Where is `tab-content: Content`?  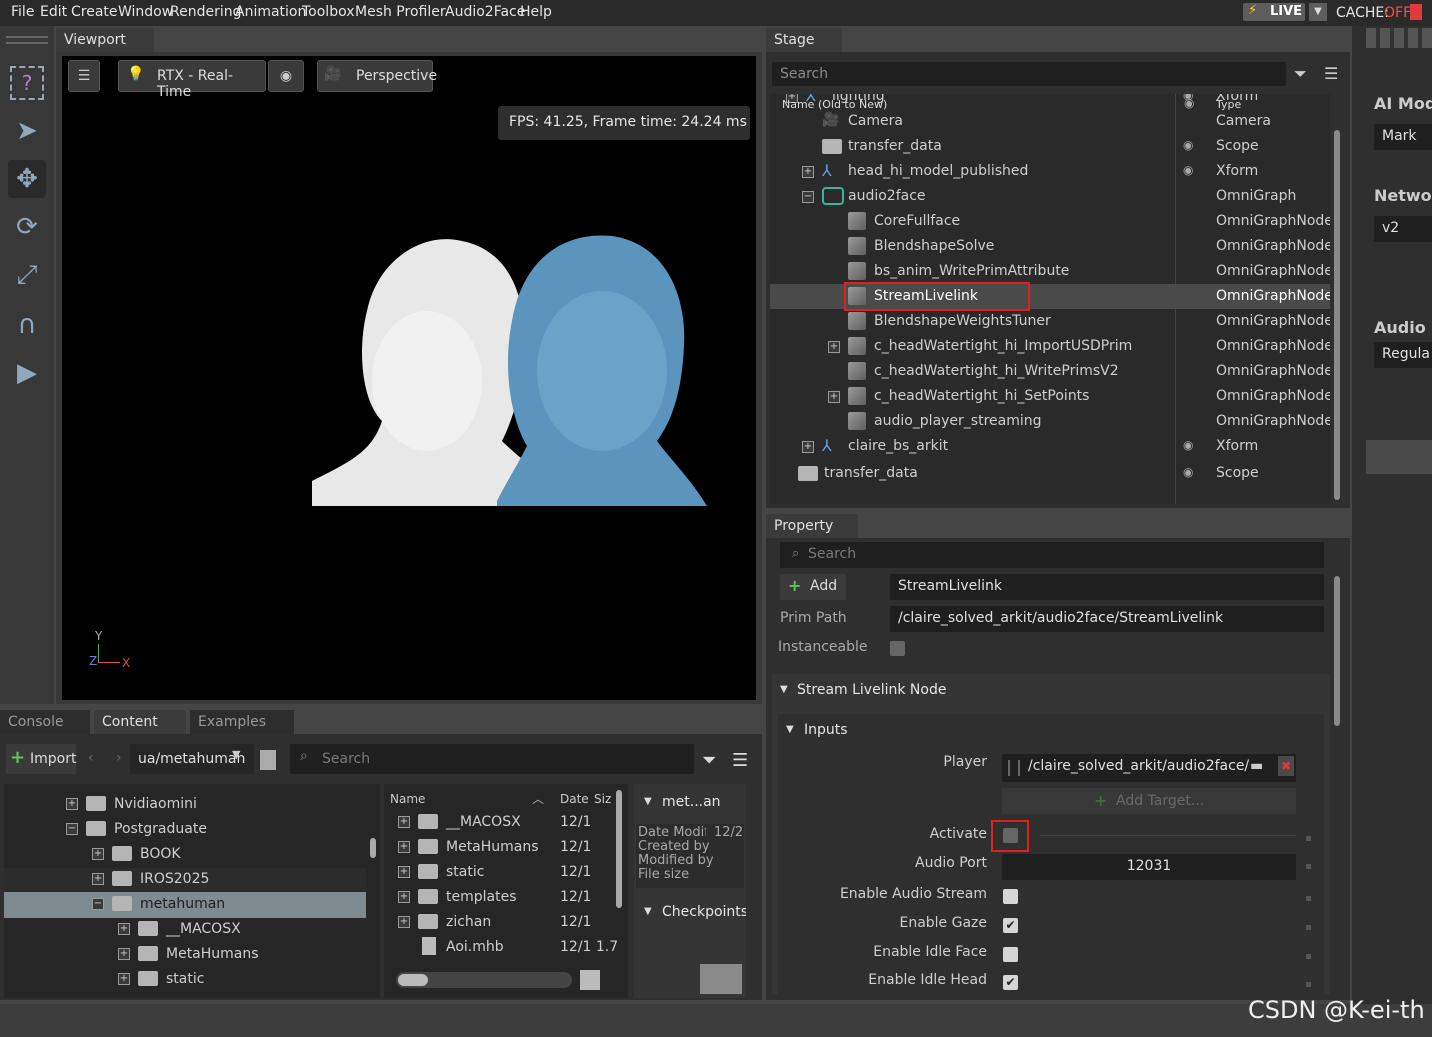
tab-content: Content is located at coordinates (140, 722).